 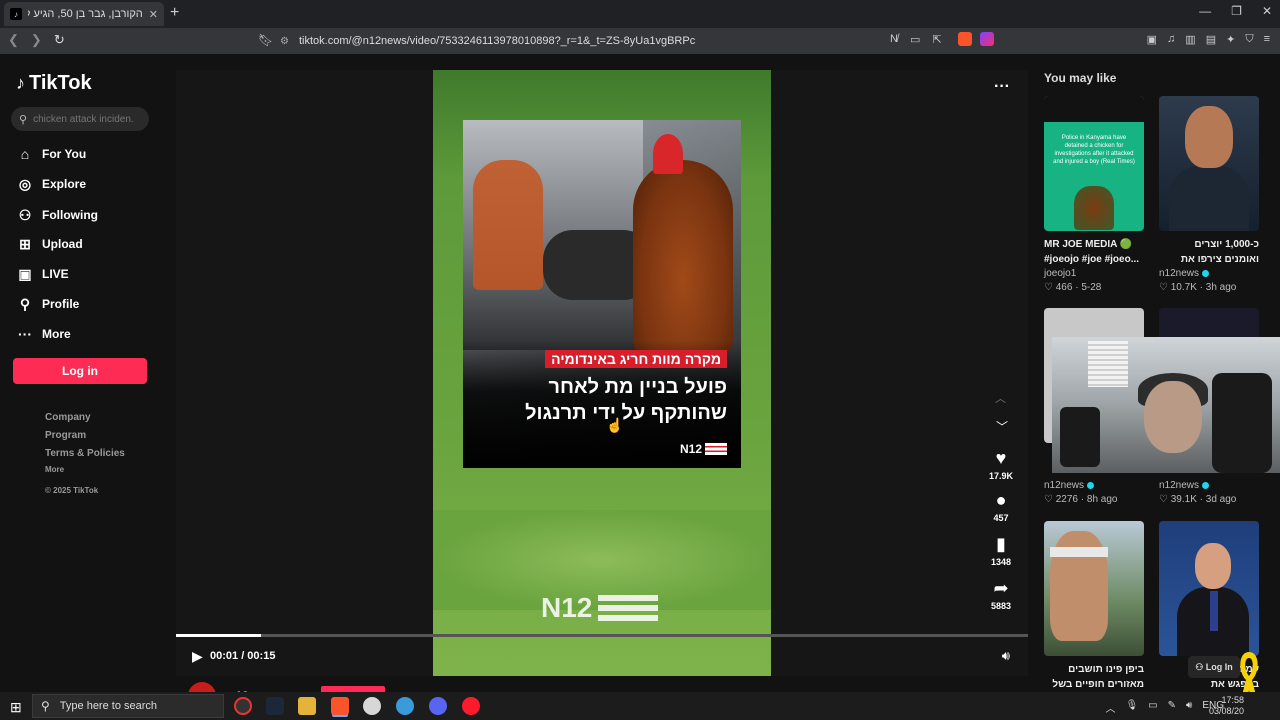 I want to click on footer-copyright: © 2025 TikTok, so click(x=72, y=490).